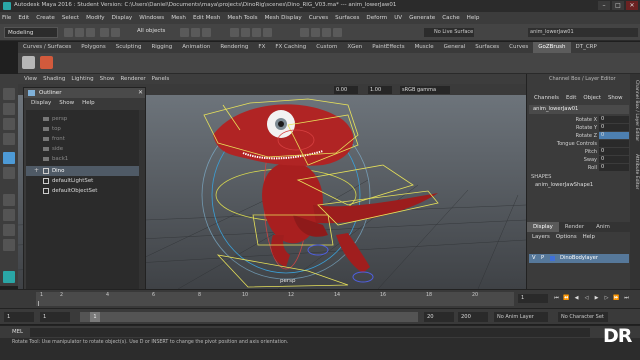  I want to click on step-forward-key-icon: ⏩, so click(616, 298).